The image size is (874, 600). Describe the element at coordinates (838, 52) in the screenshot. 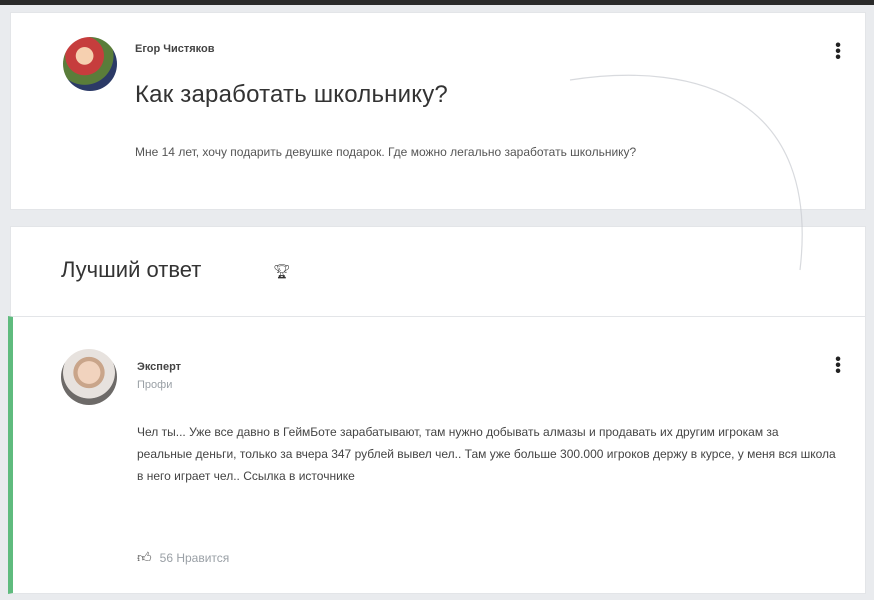

I see `question-menu-icon: • • •` at that location.